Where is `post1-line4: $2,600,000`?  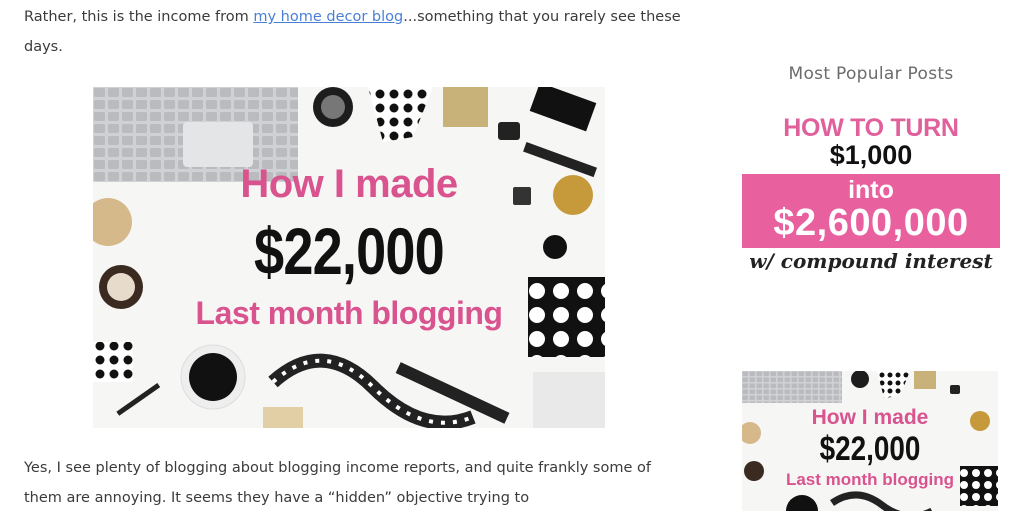
post1-line4: $2,600,000 is located at coordinates (871, 223).